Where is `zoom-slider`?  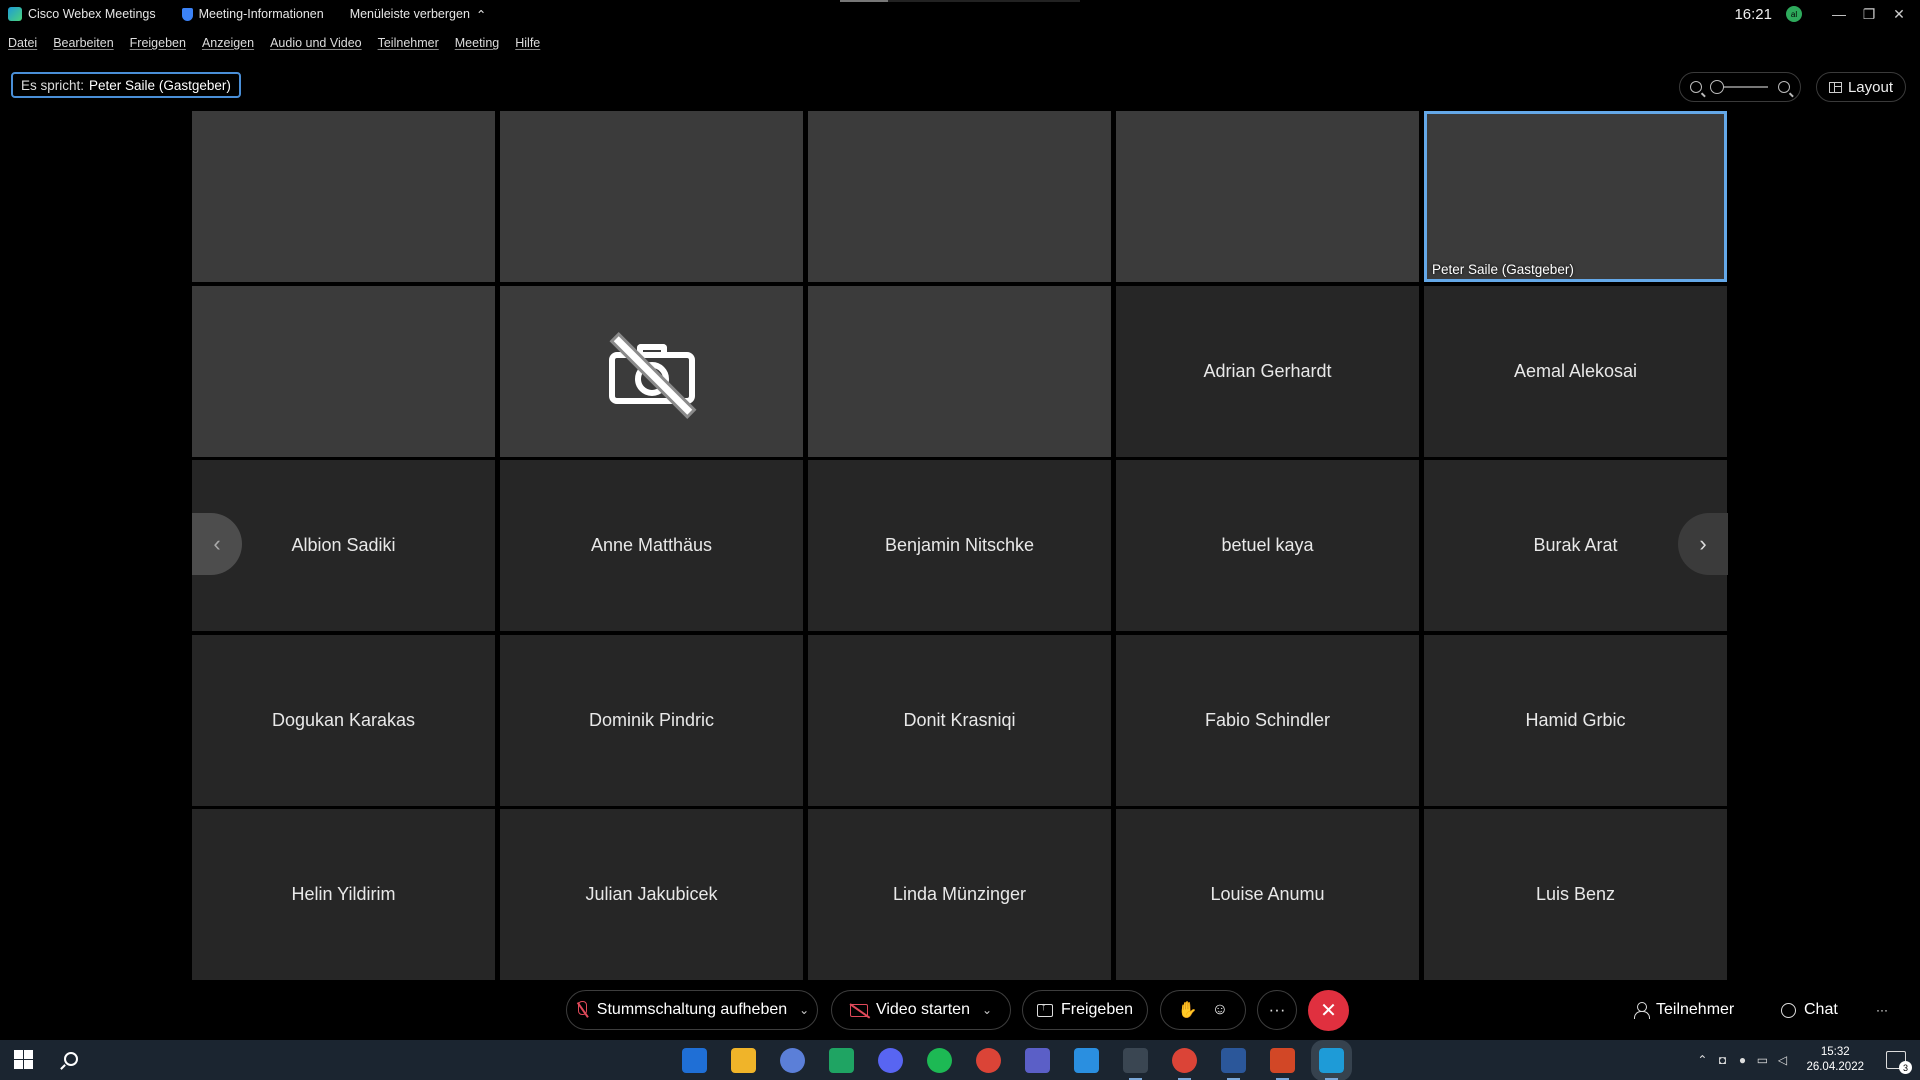
zoom-slider is located at coordinates (1739, 87).